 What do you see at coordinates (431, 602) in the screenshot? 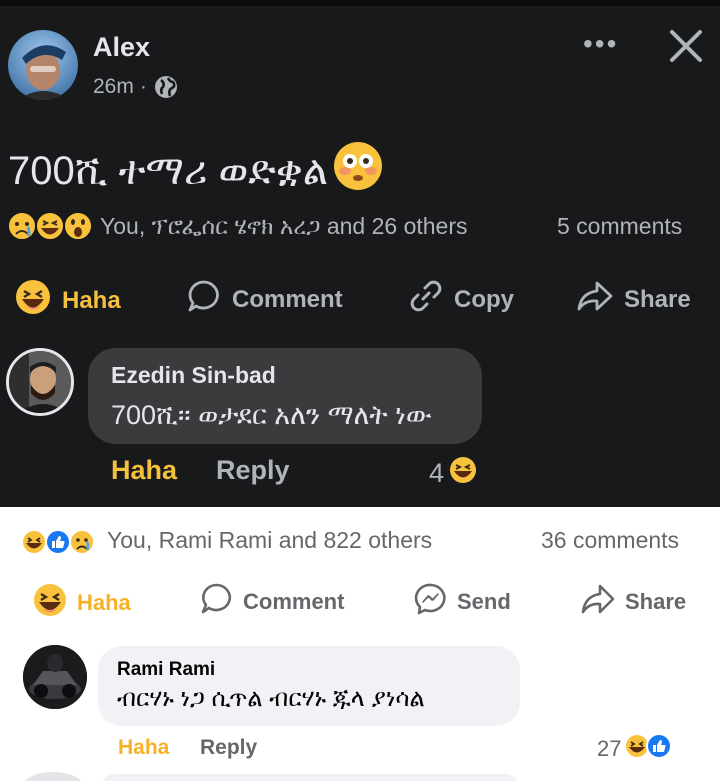
I see `messenger-icon` at bounding box center [431, 602].